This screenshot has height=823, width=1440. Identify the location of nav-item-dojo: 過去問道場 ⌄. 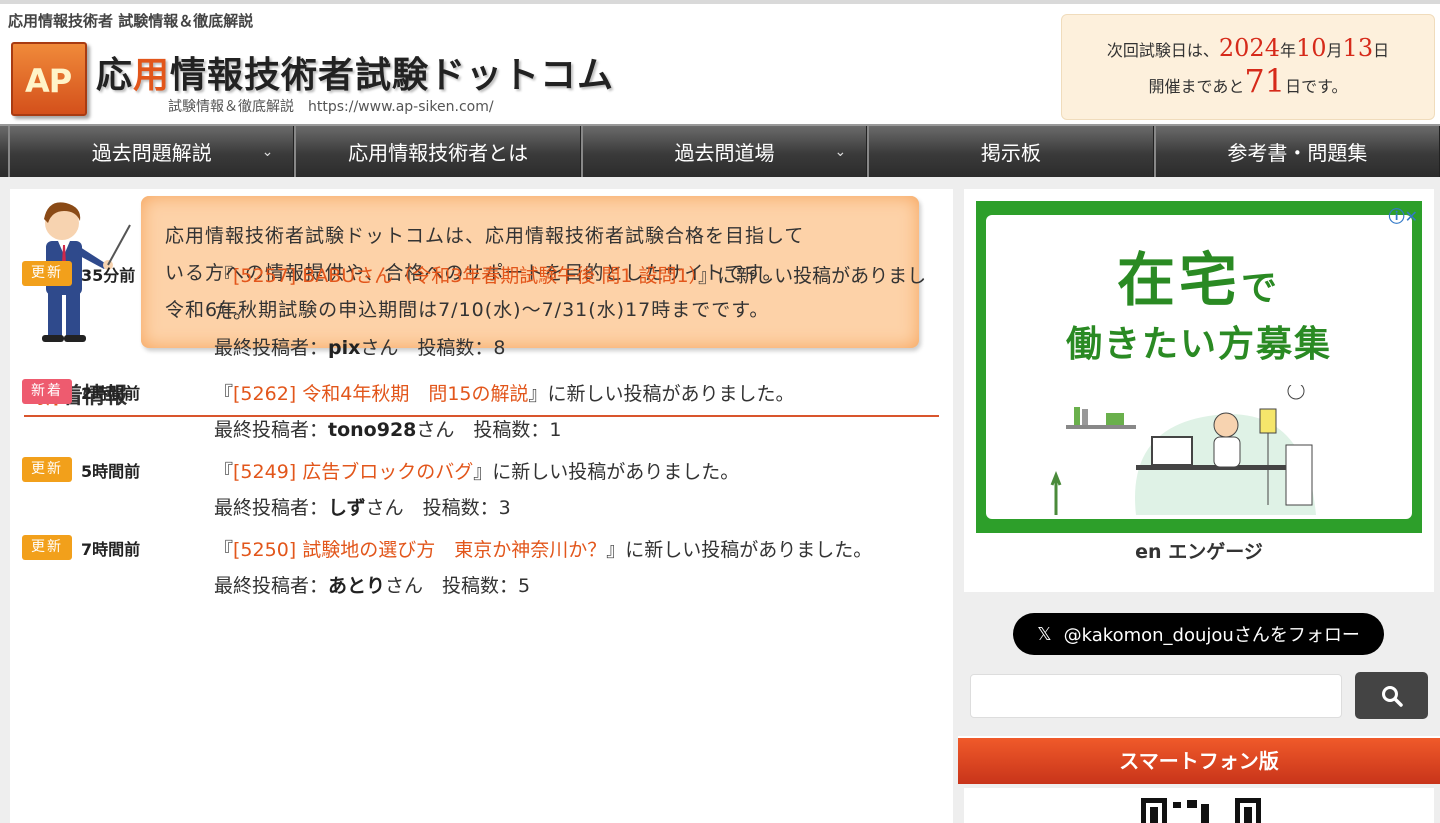
(724, 151).